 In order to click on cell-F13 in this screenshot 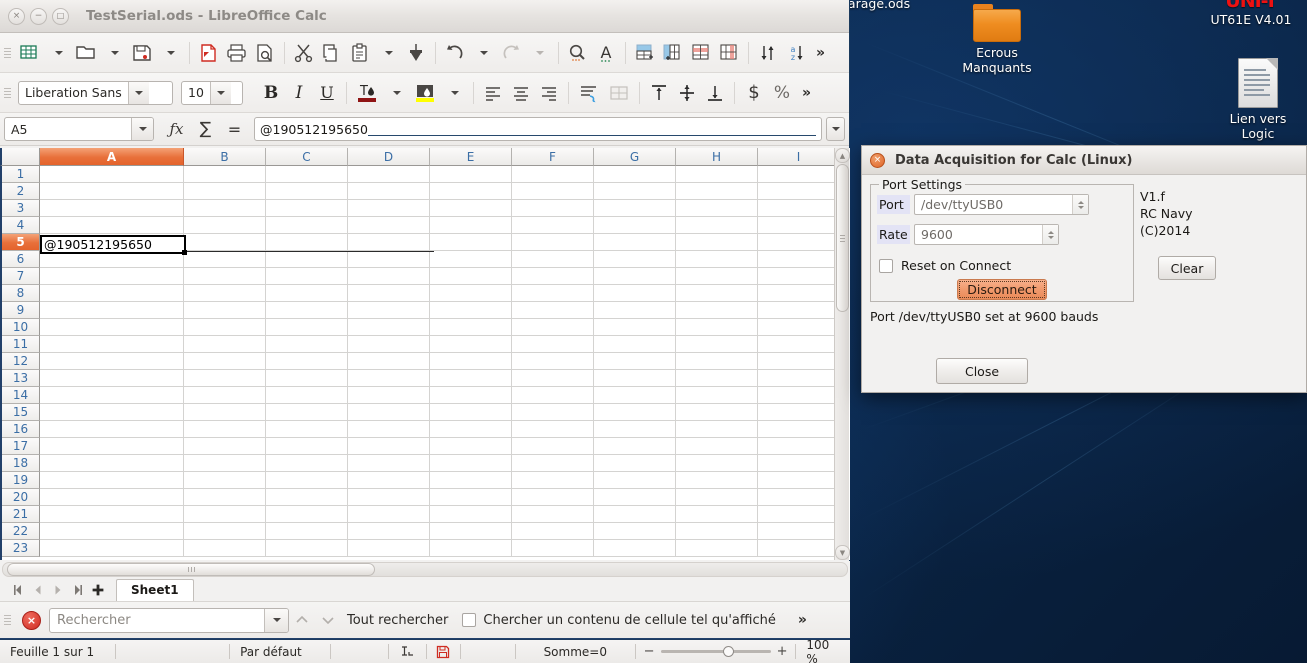, I will do `click(553, 344)`.